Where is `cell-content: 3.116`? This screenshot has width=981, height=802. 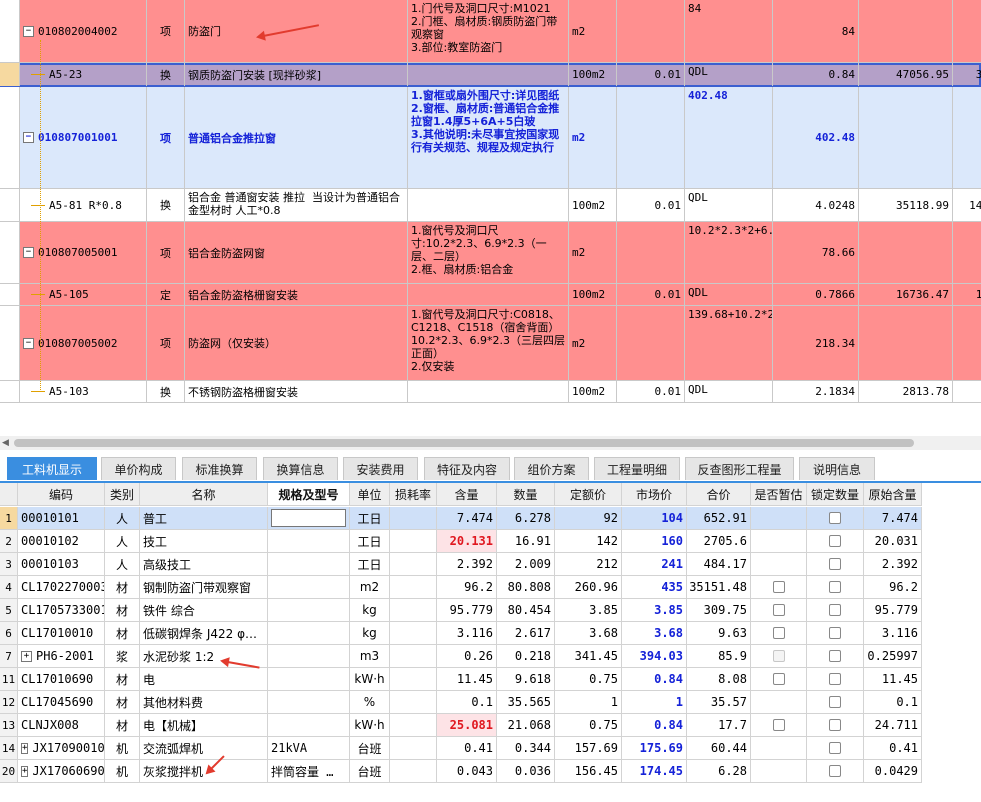
cell-content: 3.116 is located at coordinates (467, 633).